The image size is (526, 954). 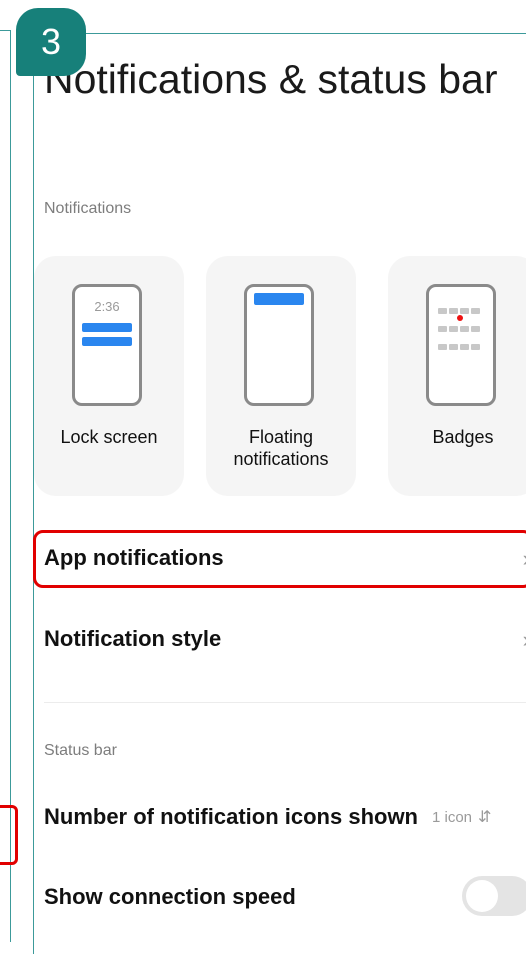 I want to click on badge-dot-icon, so click(x=460, y=318).